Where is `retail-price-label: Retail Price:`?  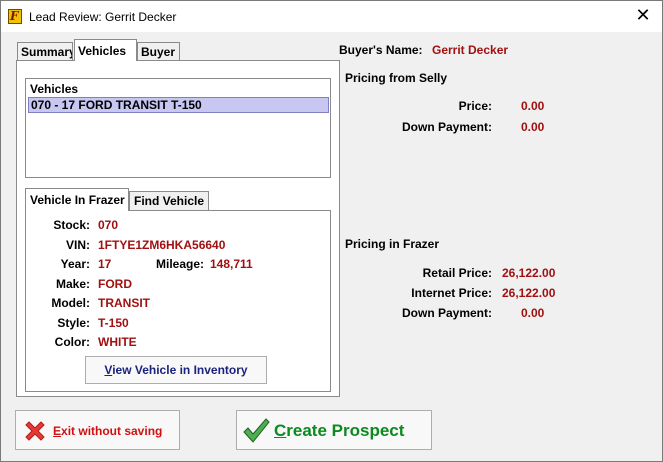
retail-price-label: Retail Price: is located at coordinates (457, 273).